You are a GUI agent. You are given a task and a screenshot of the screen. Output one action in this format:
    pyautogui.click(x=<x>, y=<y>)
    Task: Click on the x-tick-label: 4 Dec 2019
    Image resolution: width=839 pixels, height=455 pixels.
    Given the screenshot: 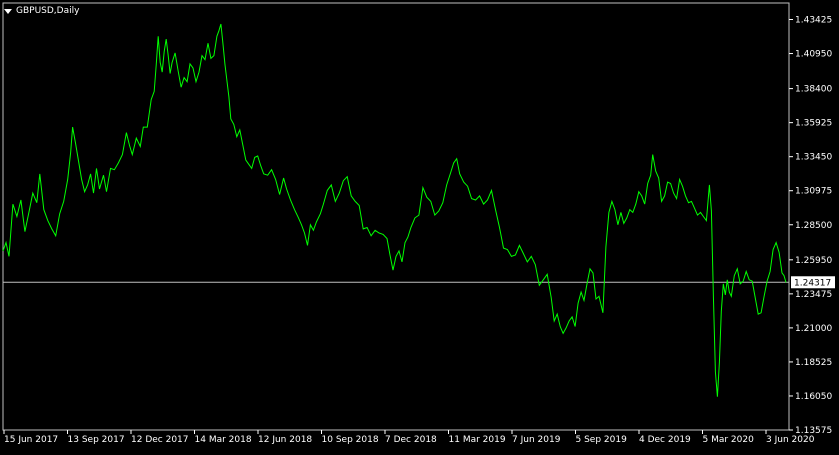 What is the action you would take?
    pyautogui.click(x=665, y=440)
    